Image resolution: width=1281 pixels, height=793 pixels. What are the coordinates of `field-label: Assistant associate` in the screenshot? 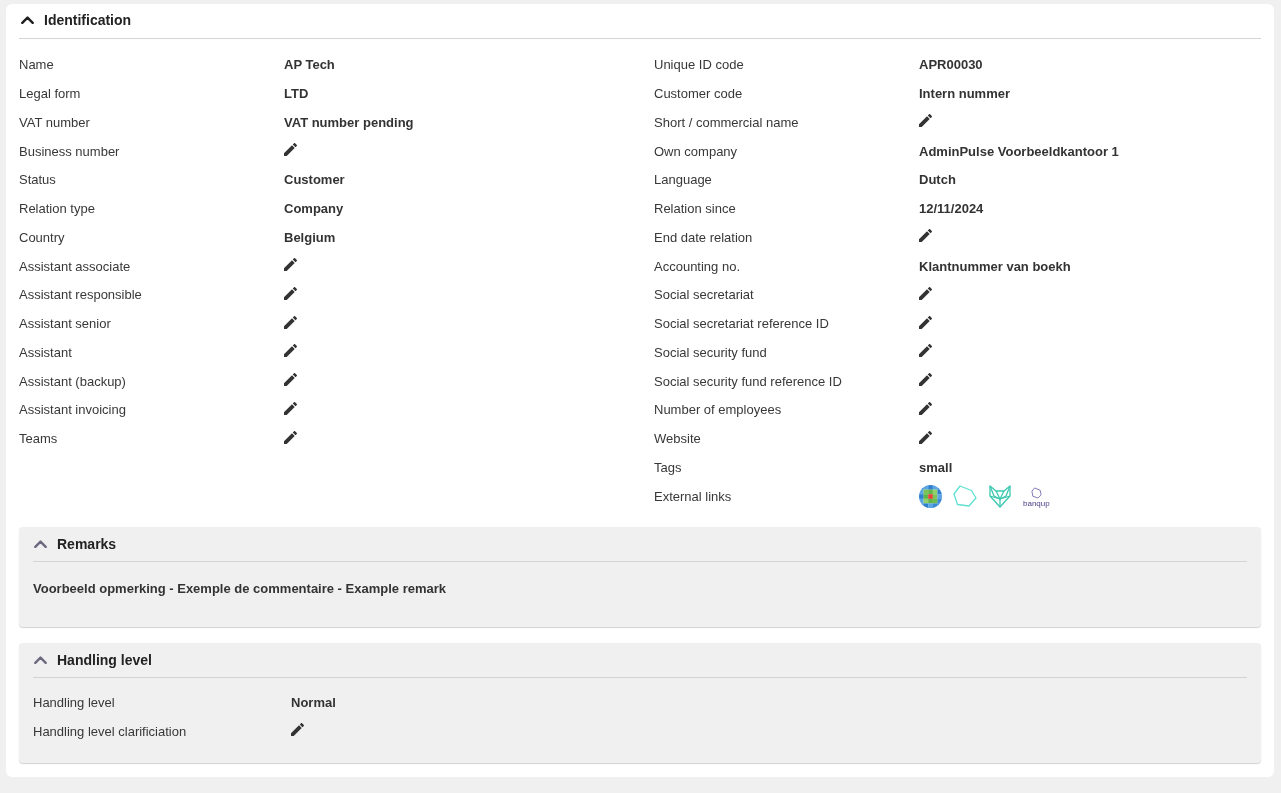 It's located at (75, 266).